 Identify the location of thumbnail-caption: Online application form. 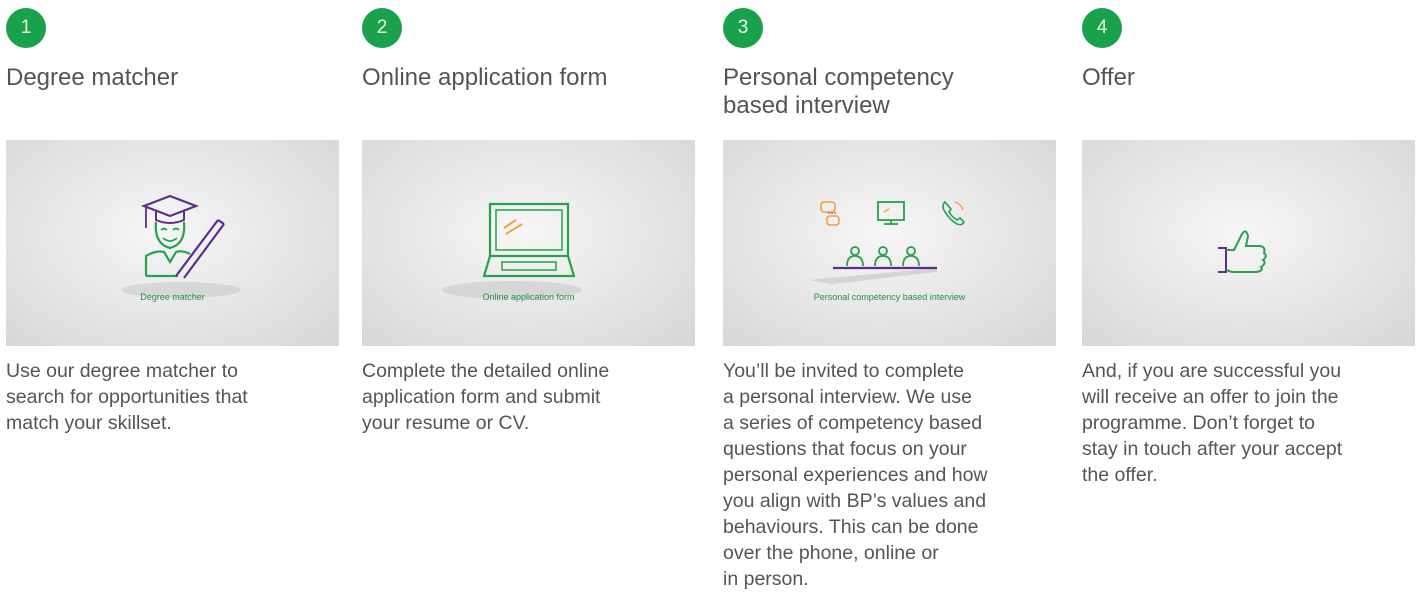
(528, 297).